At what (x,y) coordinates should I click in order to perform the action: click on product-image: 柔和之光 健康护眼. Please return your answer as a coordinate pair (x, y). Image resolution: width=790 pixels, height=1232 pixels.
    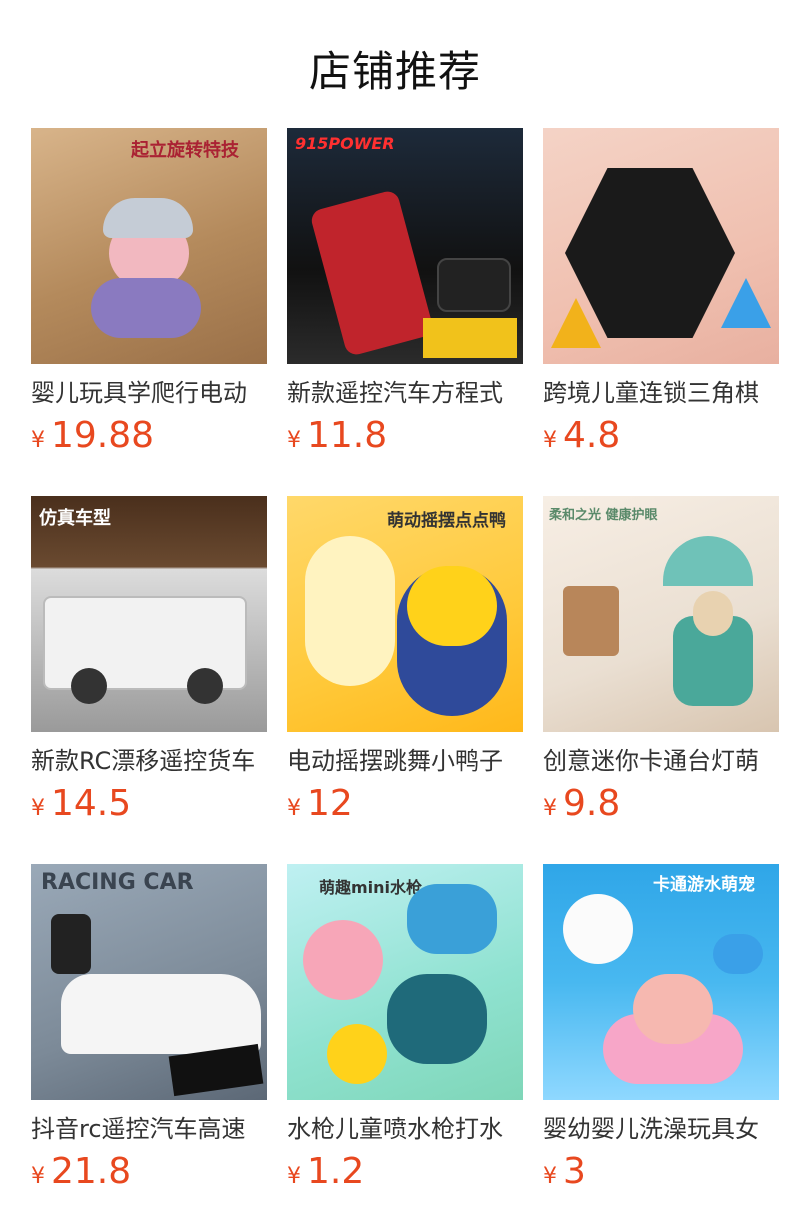
    Looking at the image, I should click on (661, 614).